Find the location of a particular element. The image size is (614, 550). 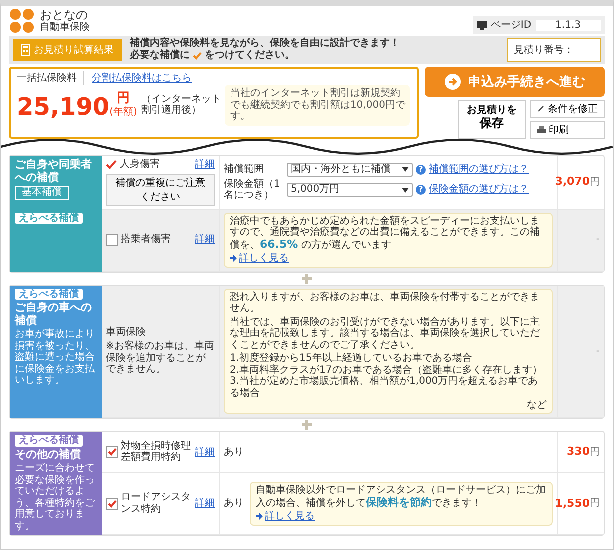

coverage-name: ロードアシスタンス特約 is located at coordinates (156, 504).